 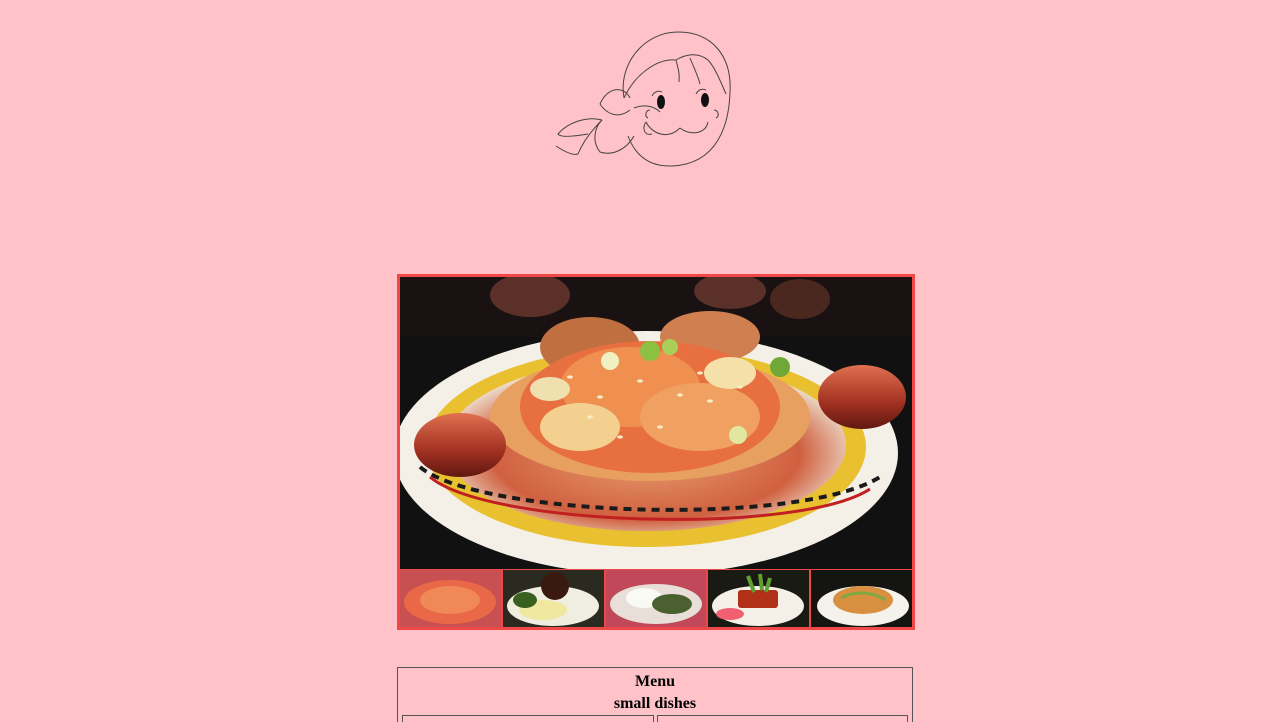 I want to click on girl-face-logo-icon, so click(x=643, y=99).